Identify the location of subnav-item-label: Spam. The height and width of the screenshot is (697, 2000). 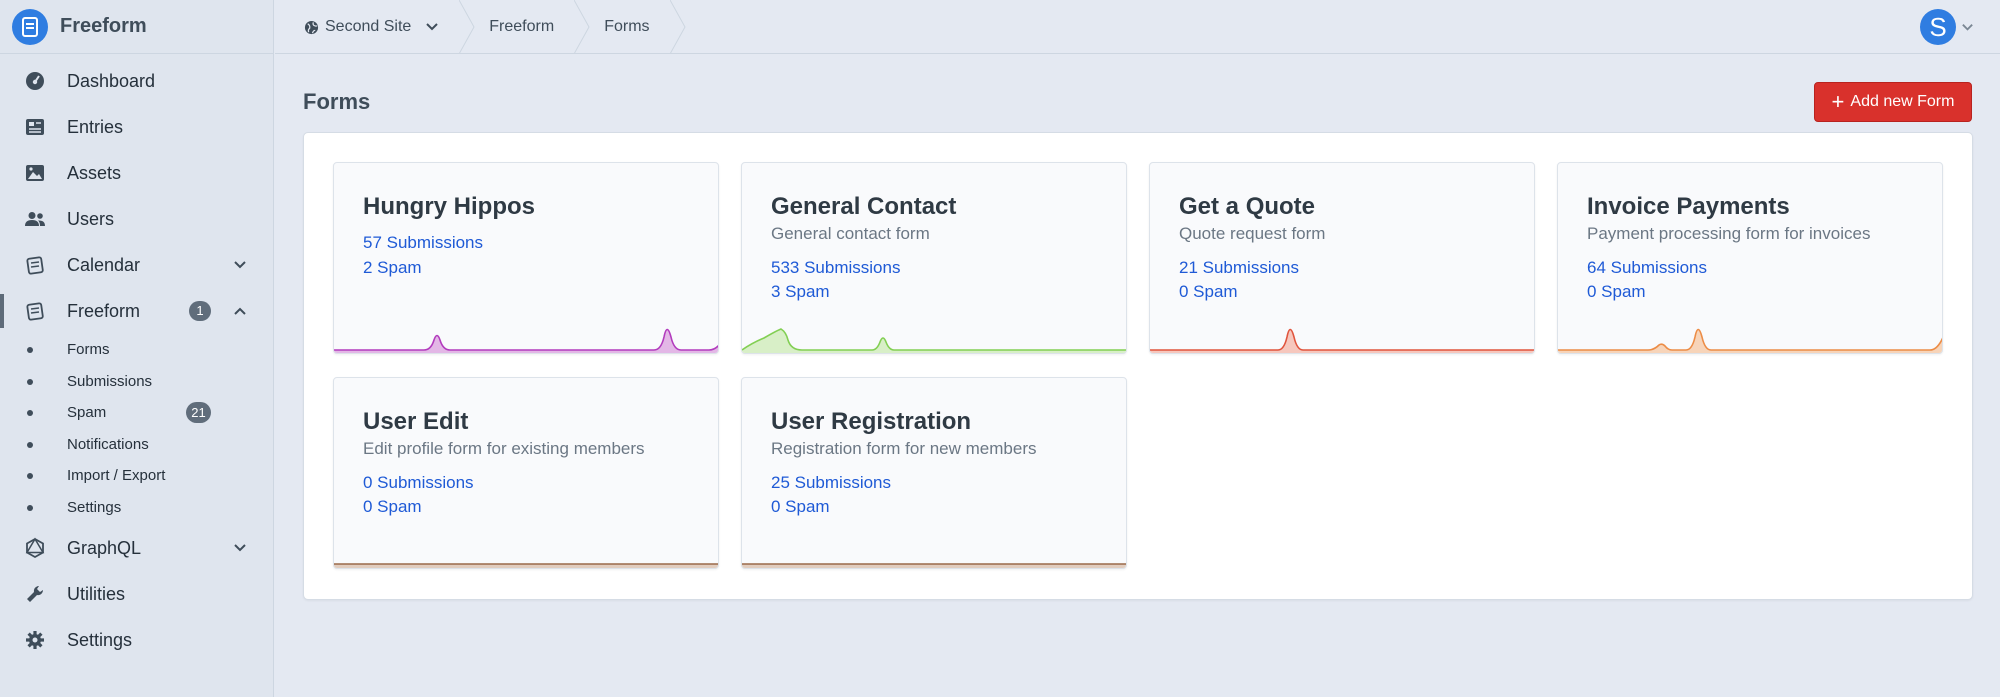
(87, 413).